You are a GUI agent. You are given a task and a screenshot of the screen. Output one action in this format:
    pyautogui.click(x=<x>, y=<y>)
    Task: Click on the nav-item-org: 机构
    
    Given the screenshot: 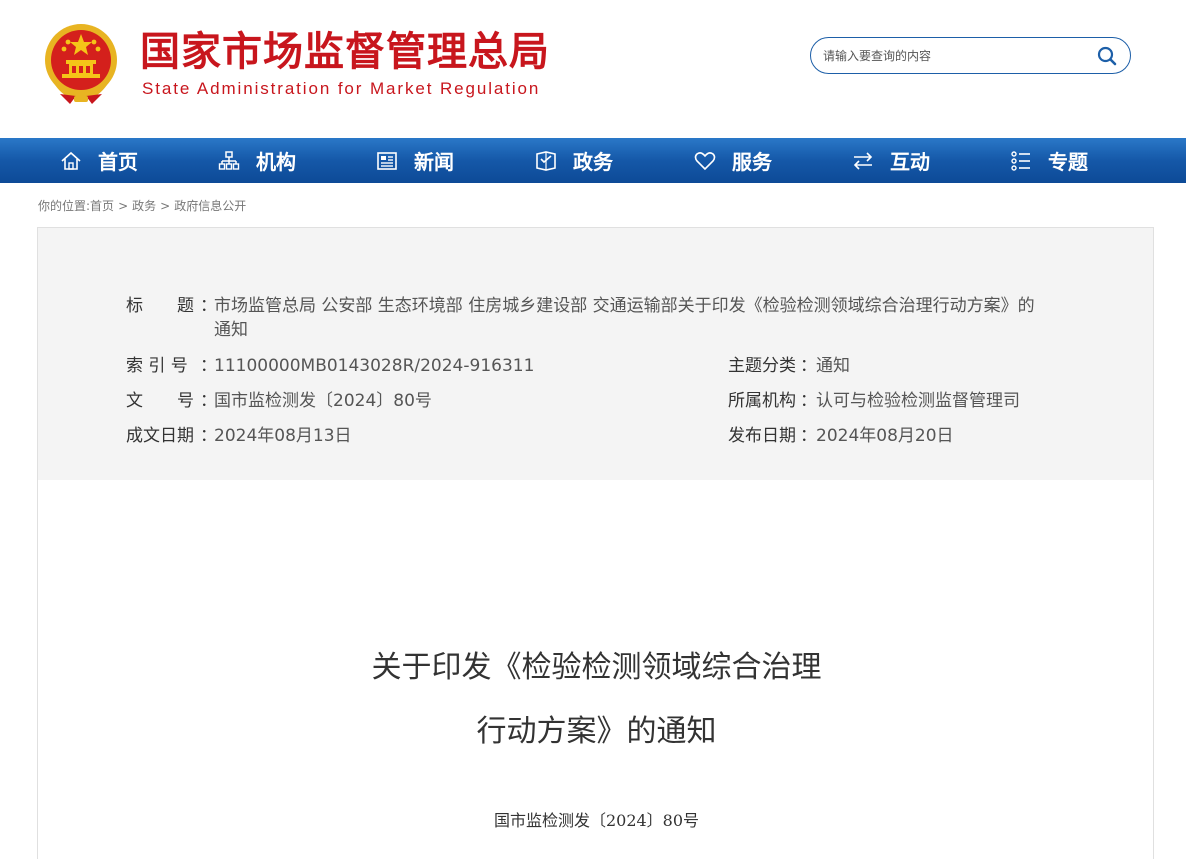 What is the action you would take?
    pyautogui.click(x=257, y=160)
    